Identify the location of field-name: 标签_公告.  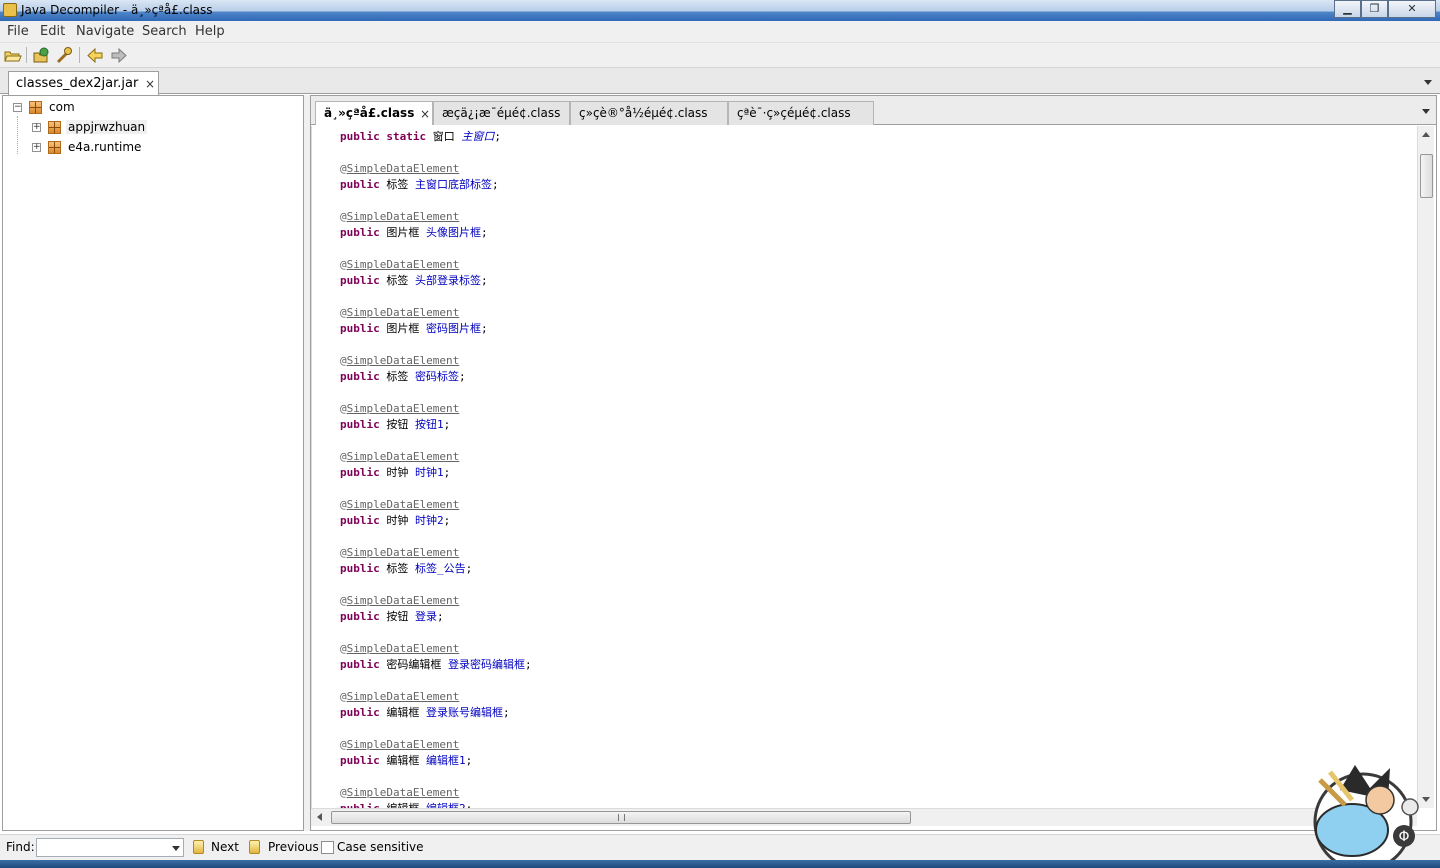
(440, 568).